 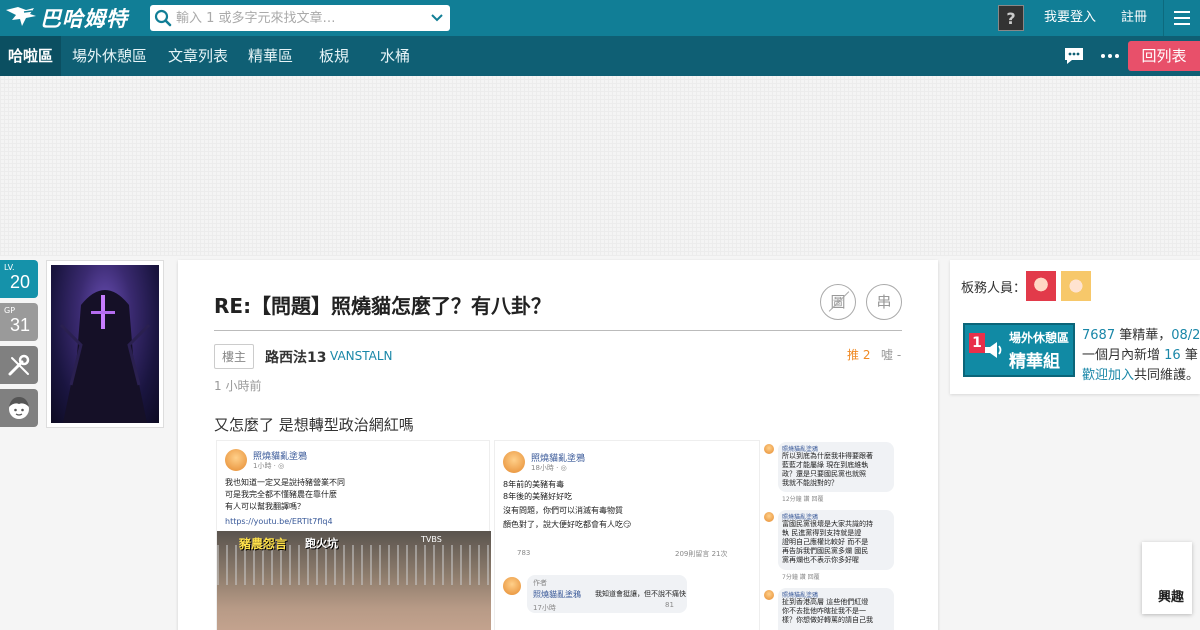 I want to click on title-divider, so click(x=558, y=330).